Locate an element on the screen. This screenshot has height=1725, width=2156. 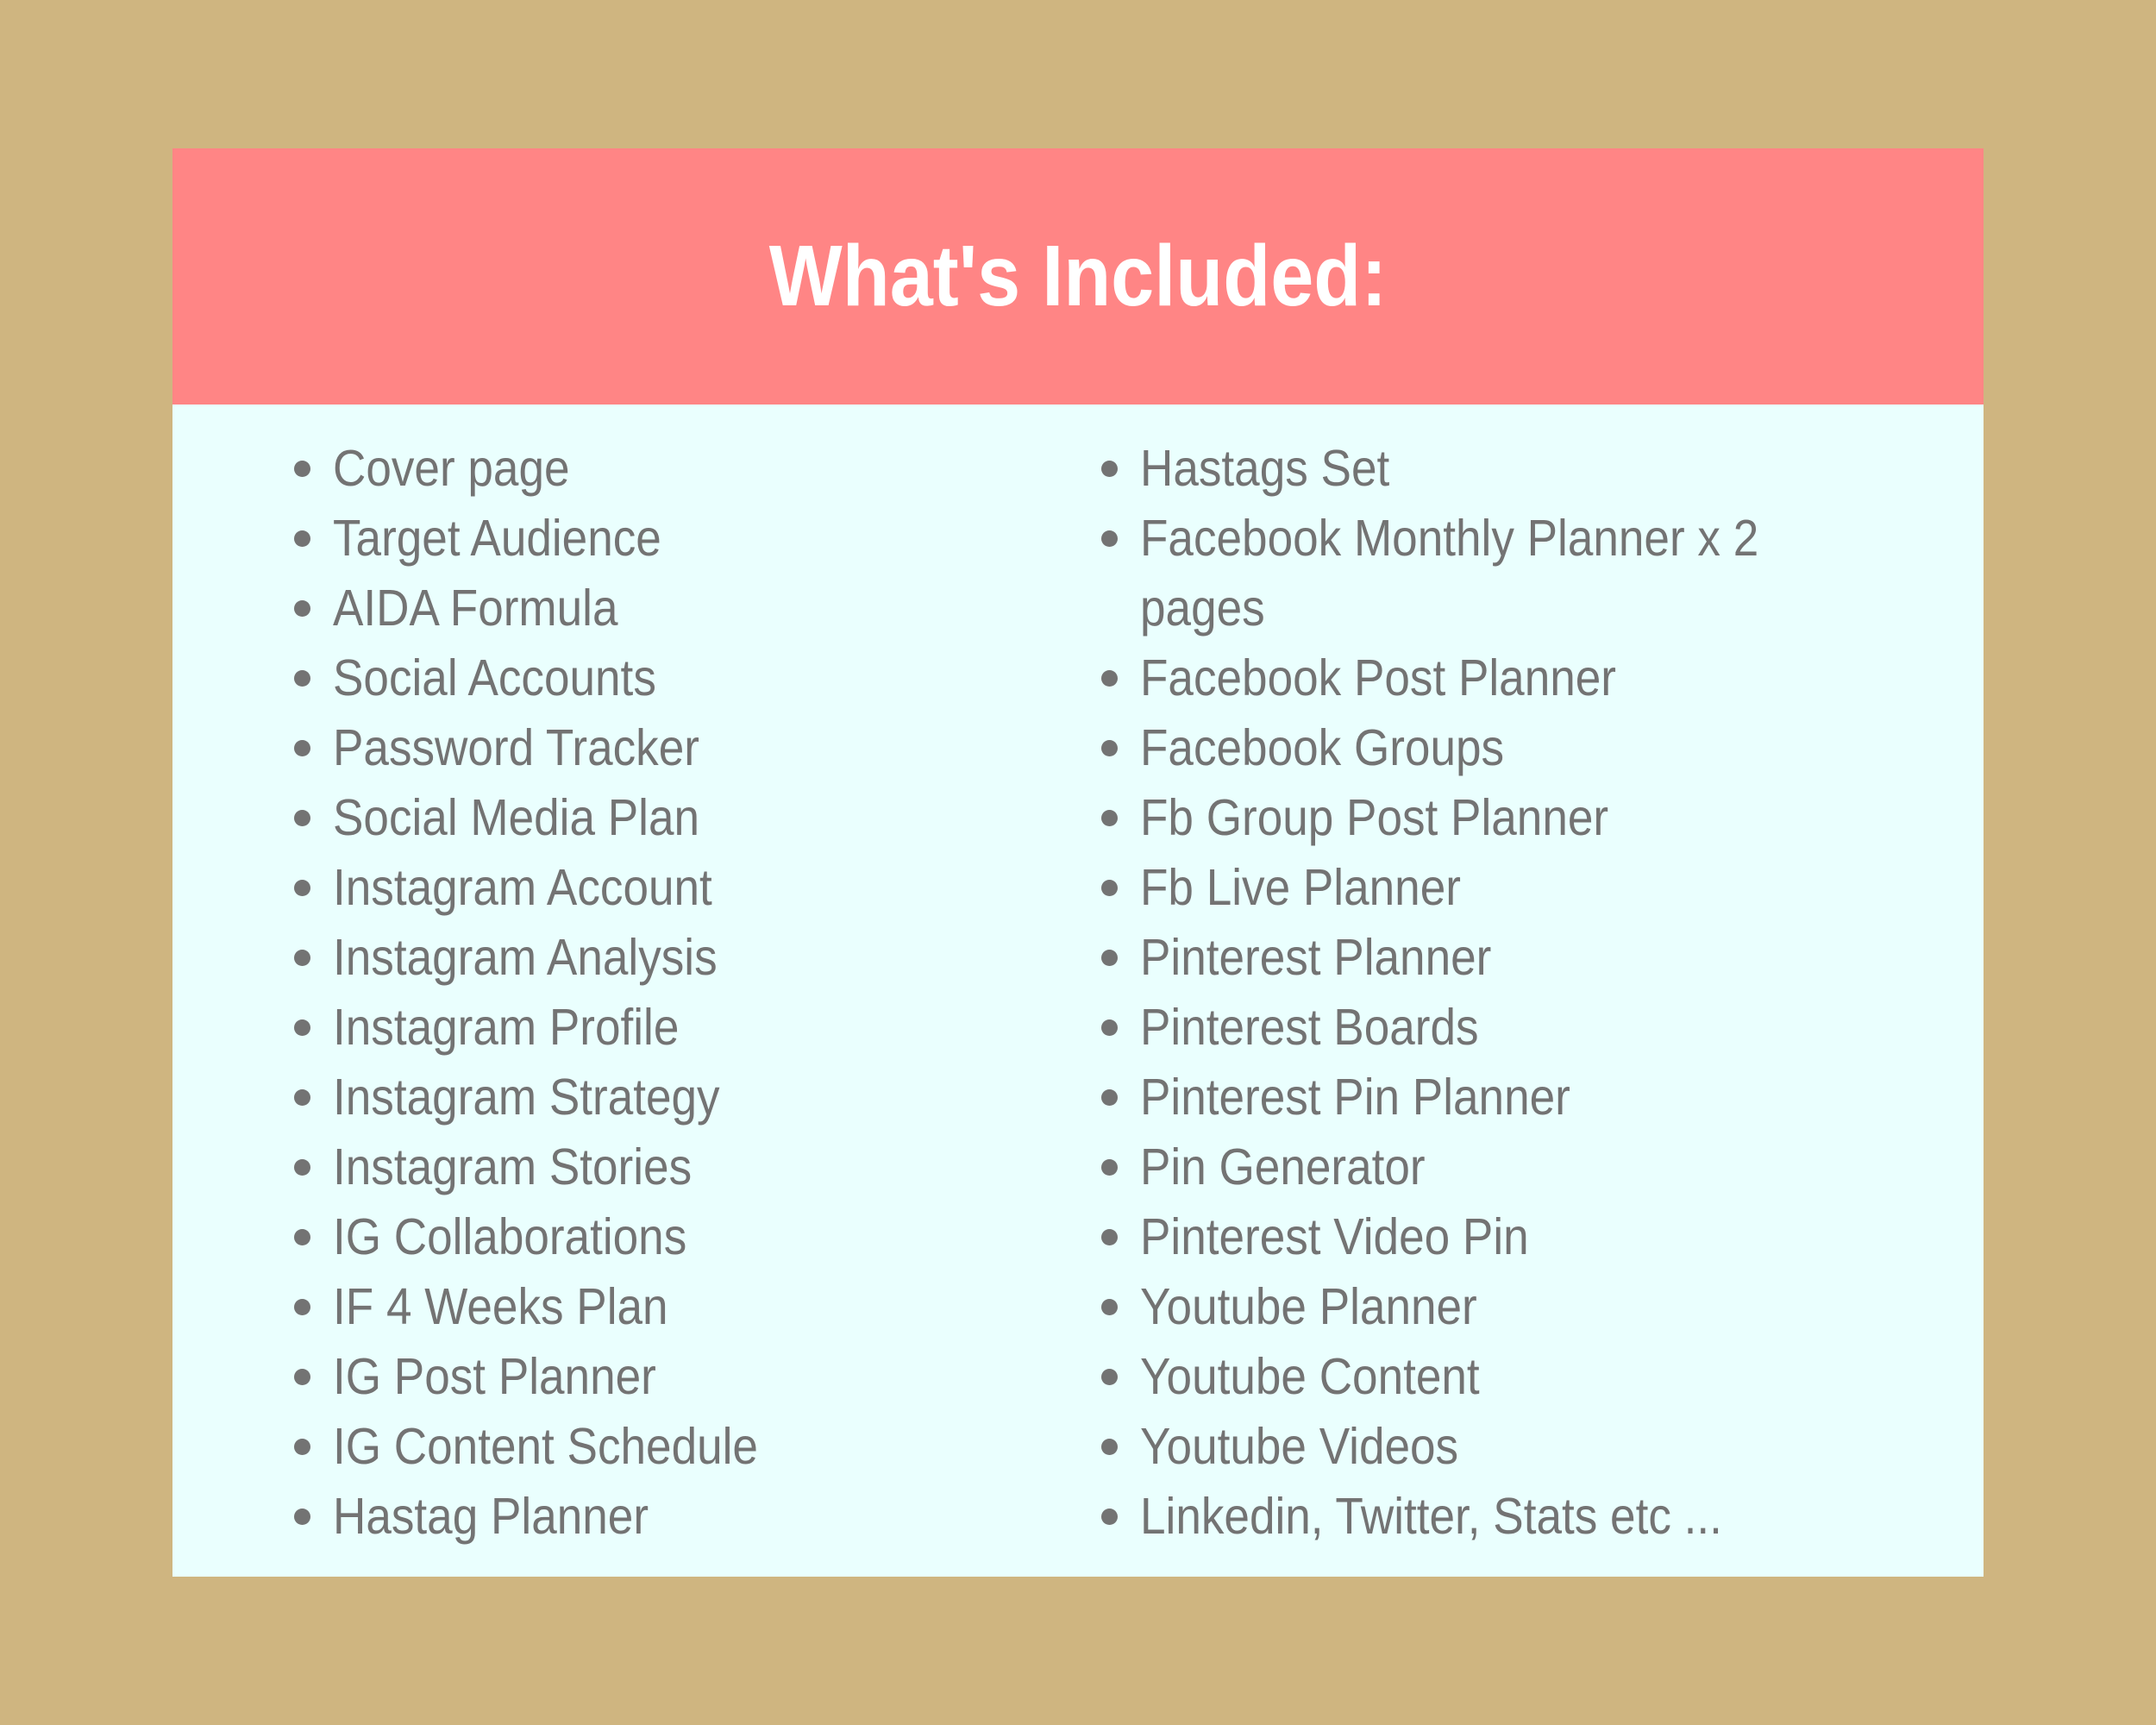
list-item: Social Accounts is located at coordinates (596, 678).